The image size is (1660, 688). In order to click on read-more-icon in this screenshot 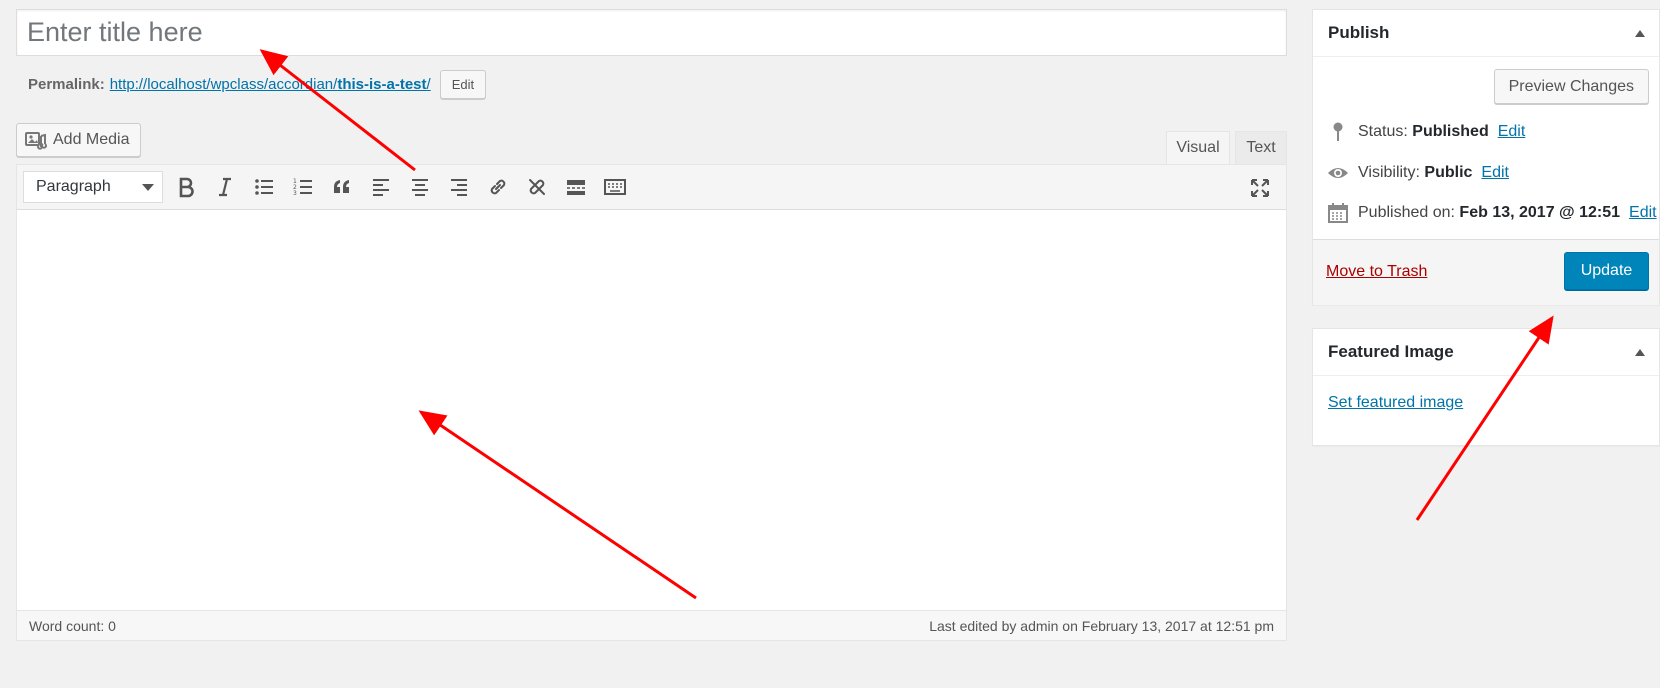, I will do `click(576, 187)`.